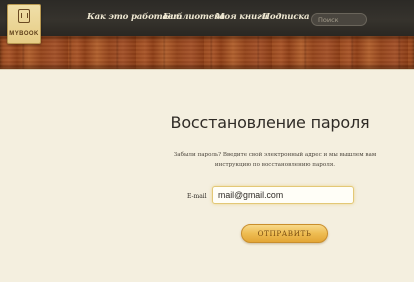  I want to click on nav-link-my-books: Моя книги, so click(241, 17).